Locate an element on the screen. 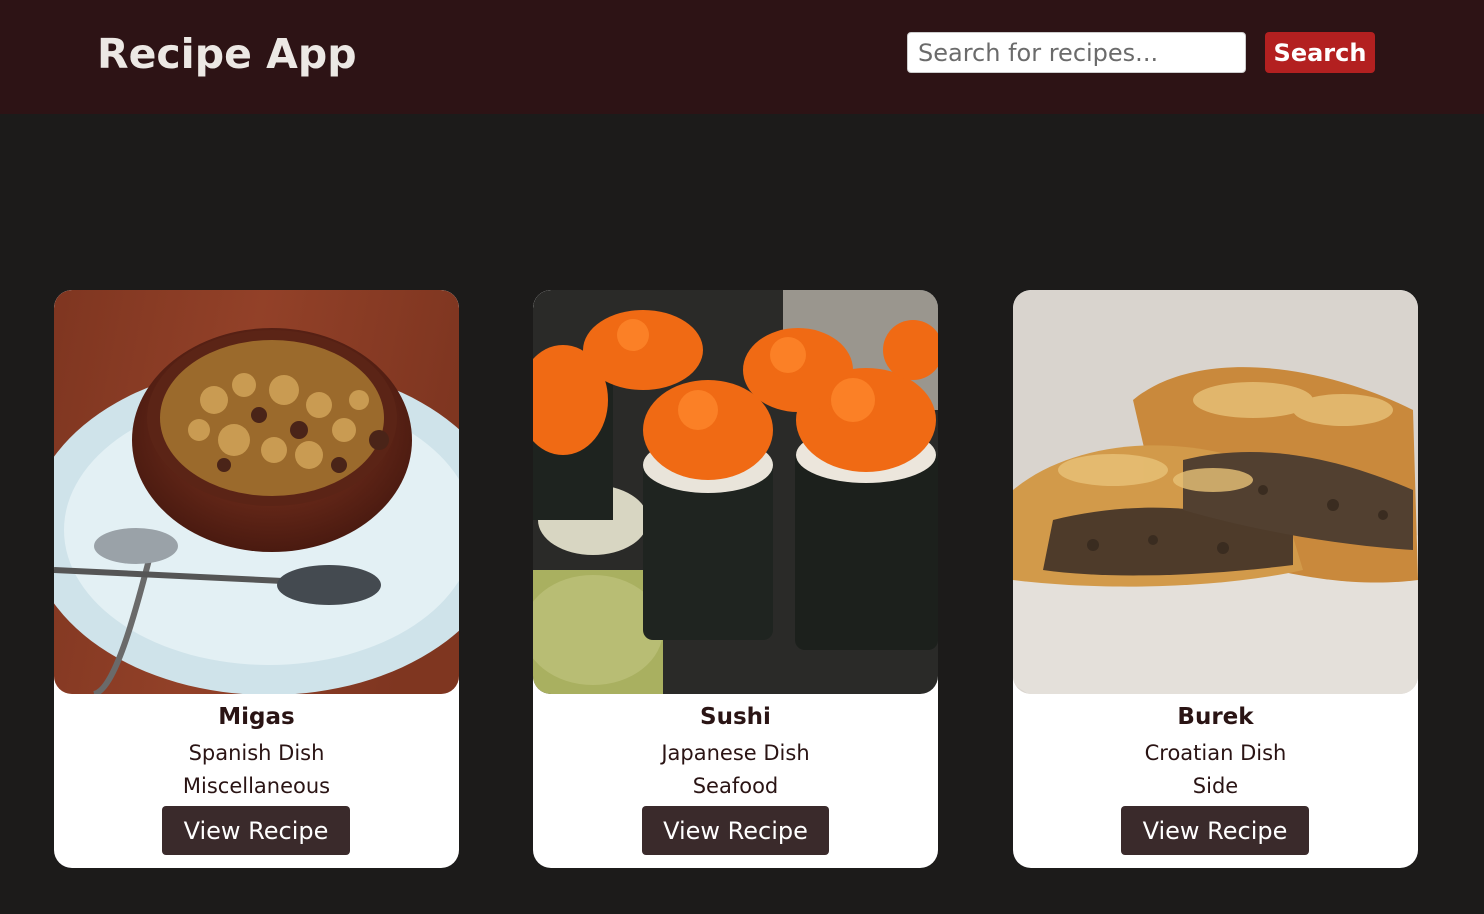 Image resolution: width=1484 pixels, height=914 pixels. recipe-name: Burek is located at coordinates (1215, 717).